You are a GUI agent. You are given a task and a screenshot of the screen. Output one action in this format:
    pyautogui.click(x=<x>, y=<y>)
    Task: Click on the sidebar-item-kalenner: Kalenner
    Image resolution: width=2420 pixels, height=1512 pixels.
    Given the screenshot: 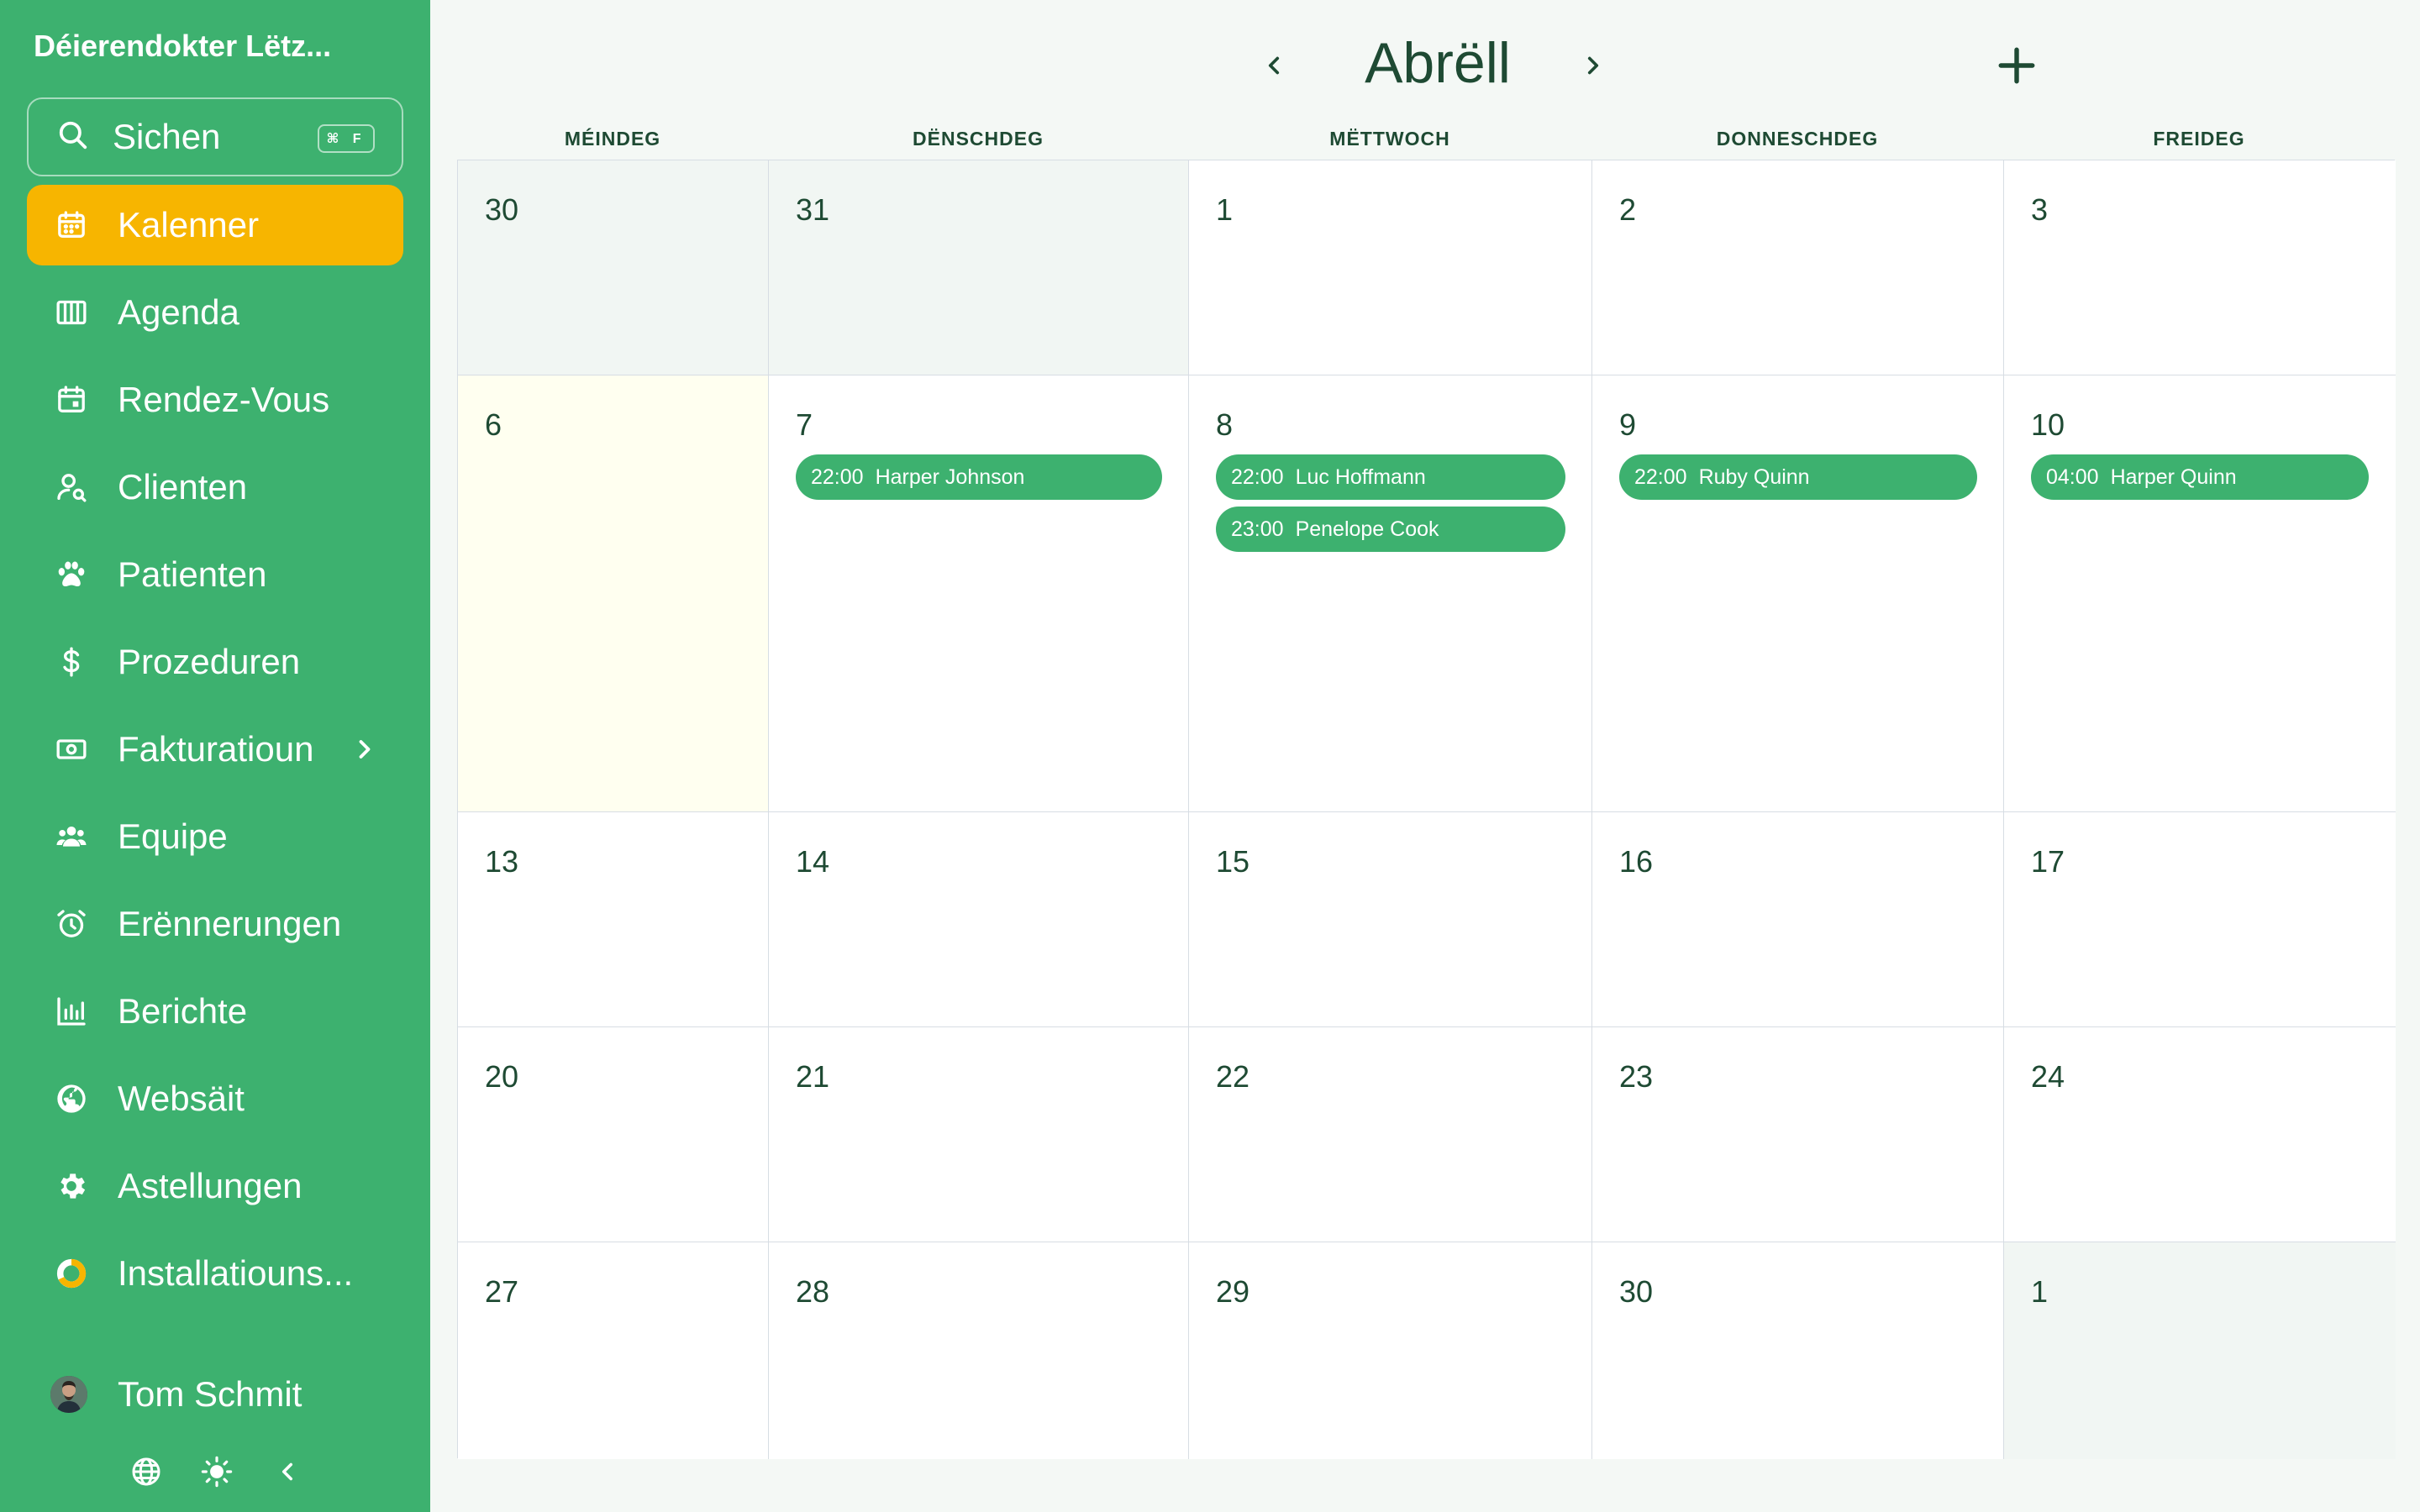 What is the action you would take?
    pyautogui.click(x=215, y=225)
    